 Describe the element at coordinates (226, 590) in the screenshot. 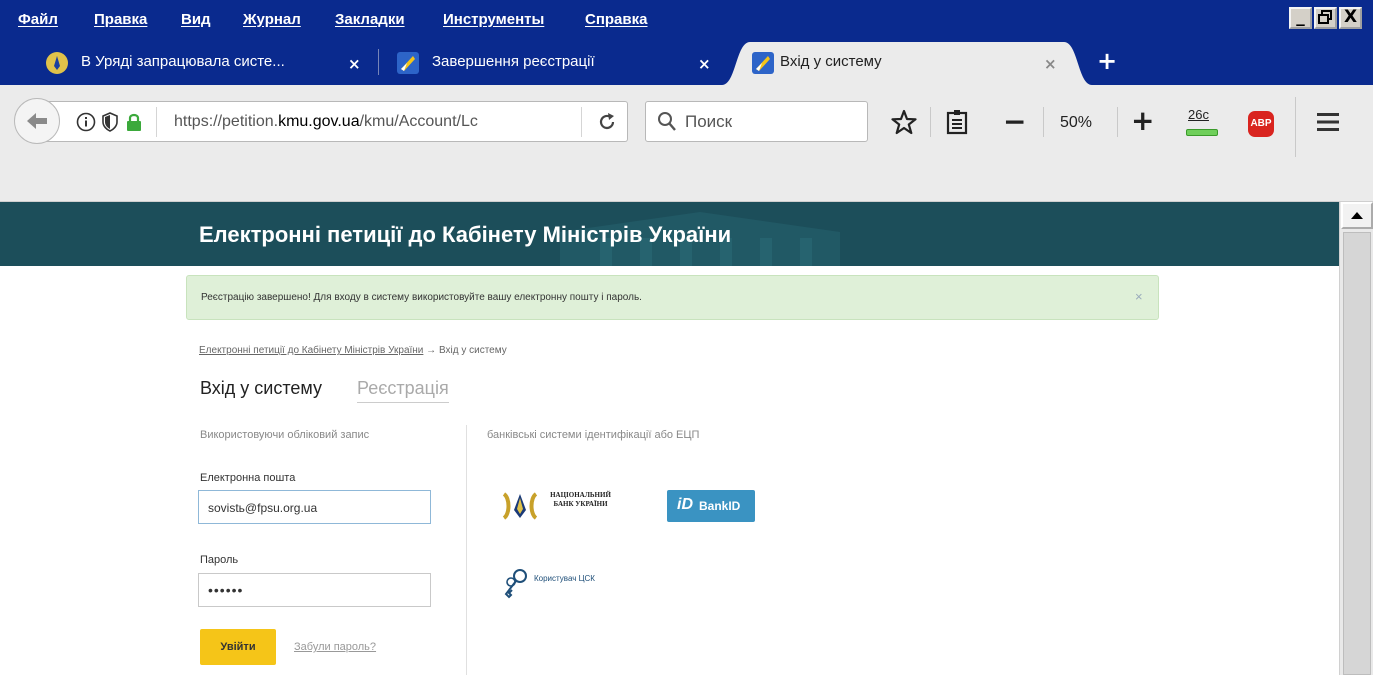

I see `password-value: ••••••` at that location.